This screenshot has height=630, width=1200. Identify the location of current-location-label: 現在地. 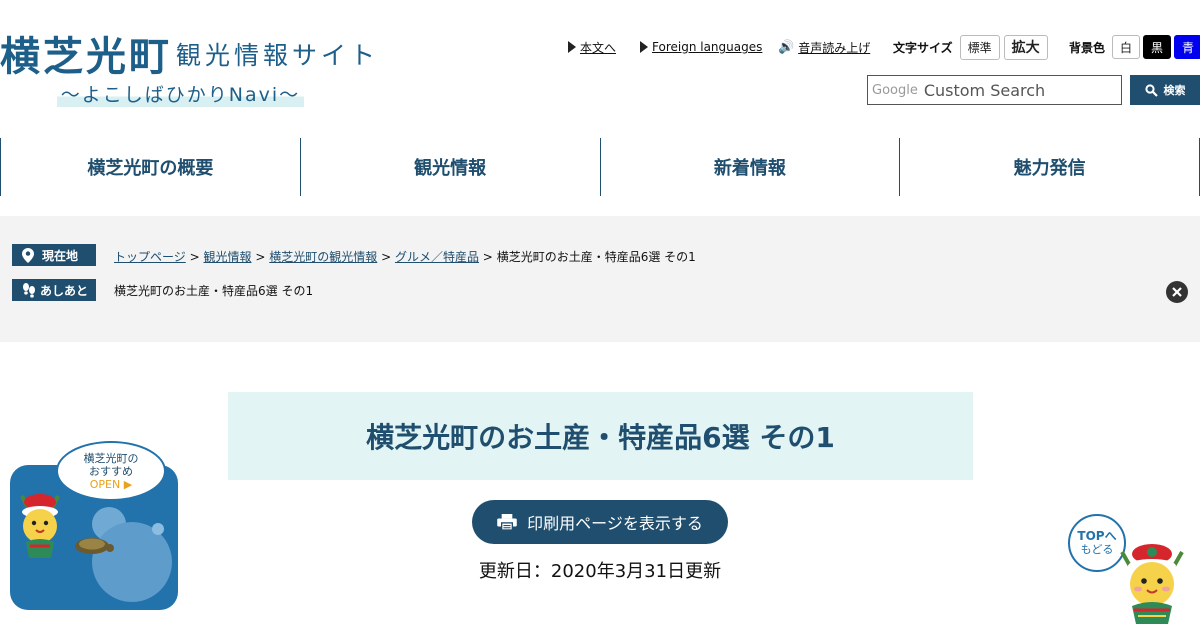
(60, 255).